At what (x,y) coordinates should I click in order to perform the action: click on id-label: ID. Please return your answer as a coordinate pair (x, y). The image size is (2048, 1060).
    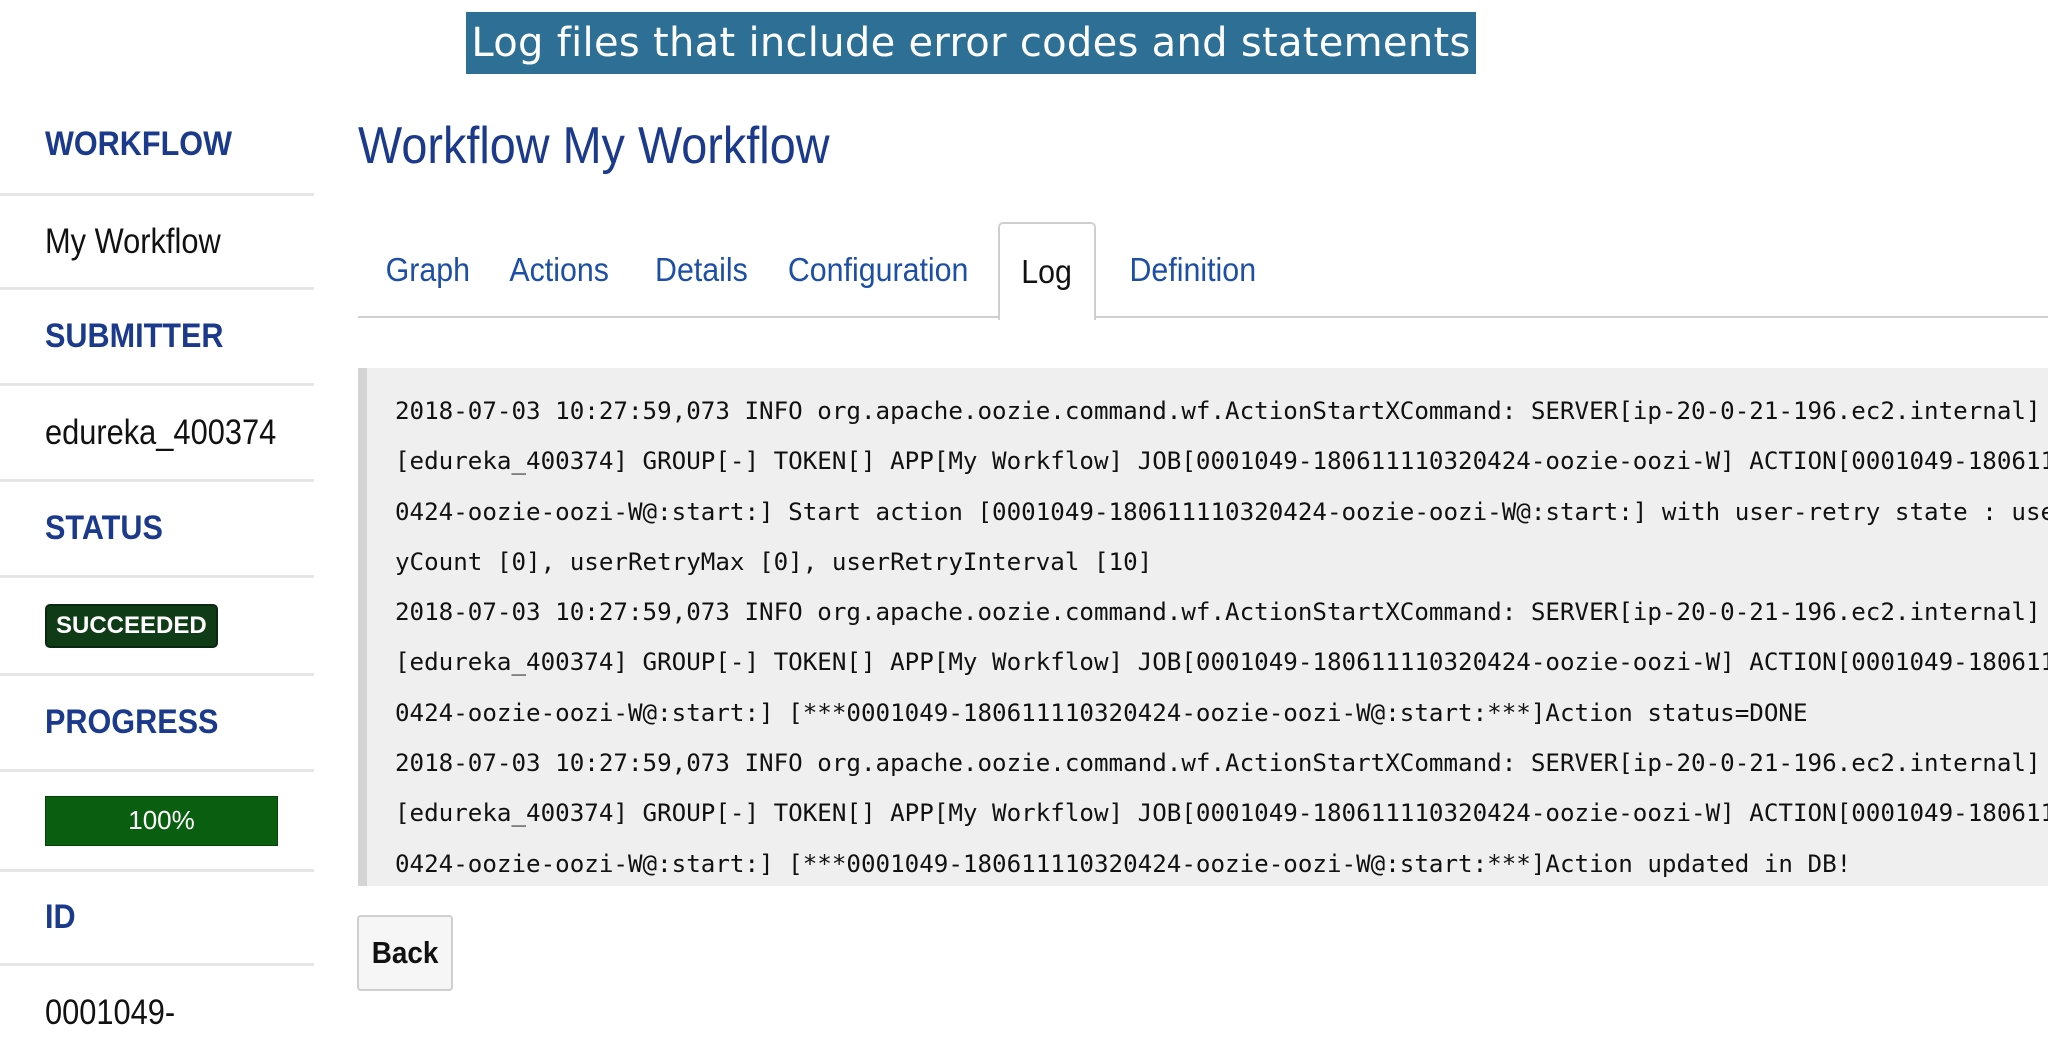
    Looking at the image, I should click on (60, 917).